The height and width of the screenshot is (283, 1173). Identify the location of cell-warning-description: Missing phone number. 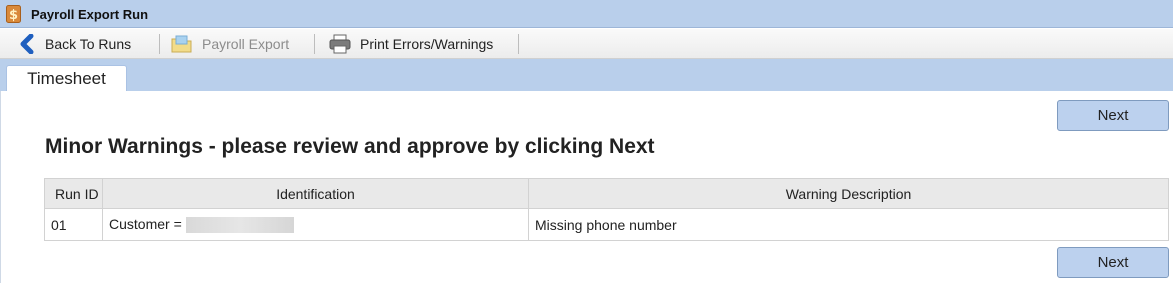
(848, 224).